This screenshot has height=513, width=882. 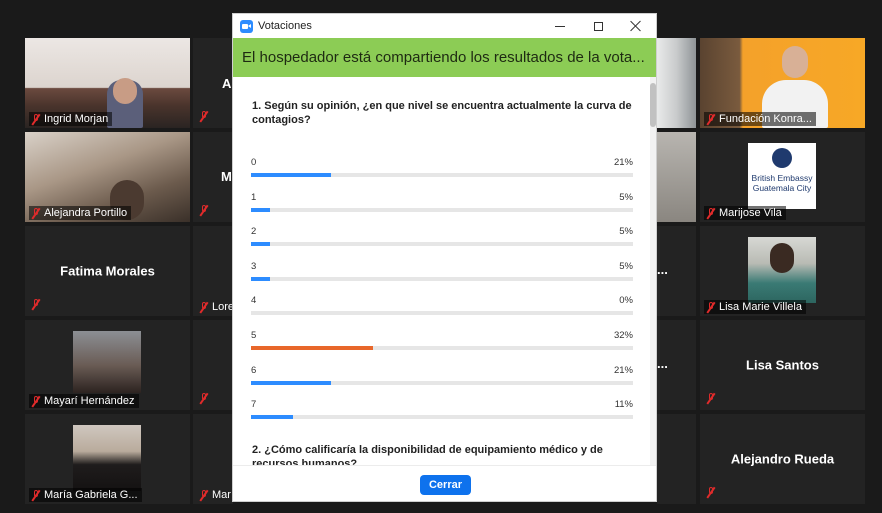 I want to click on dialog-title: Votaciones, so click(x=285, y=26).